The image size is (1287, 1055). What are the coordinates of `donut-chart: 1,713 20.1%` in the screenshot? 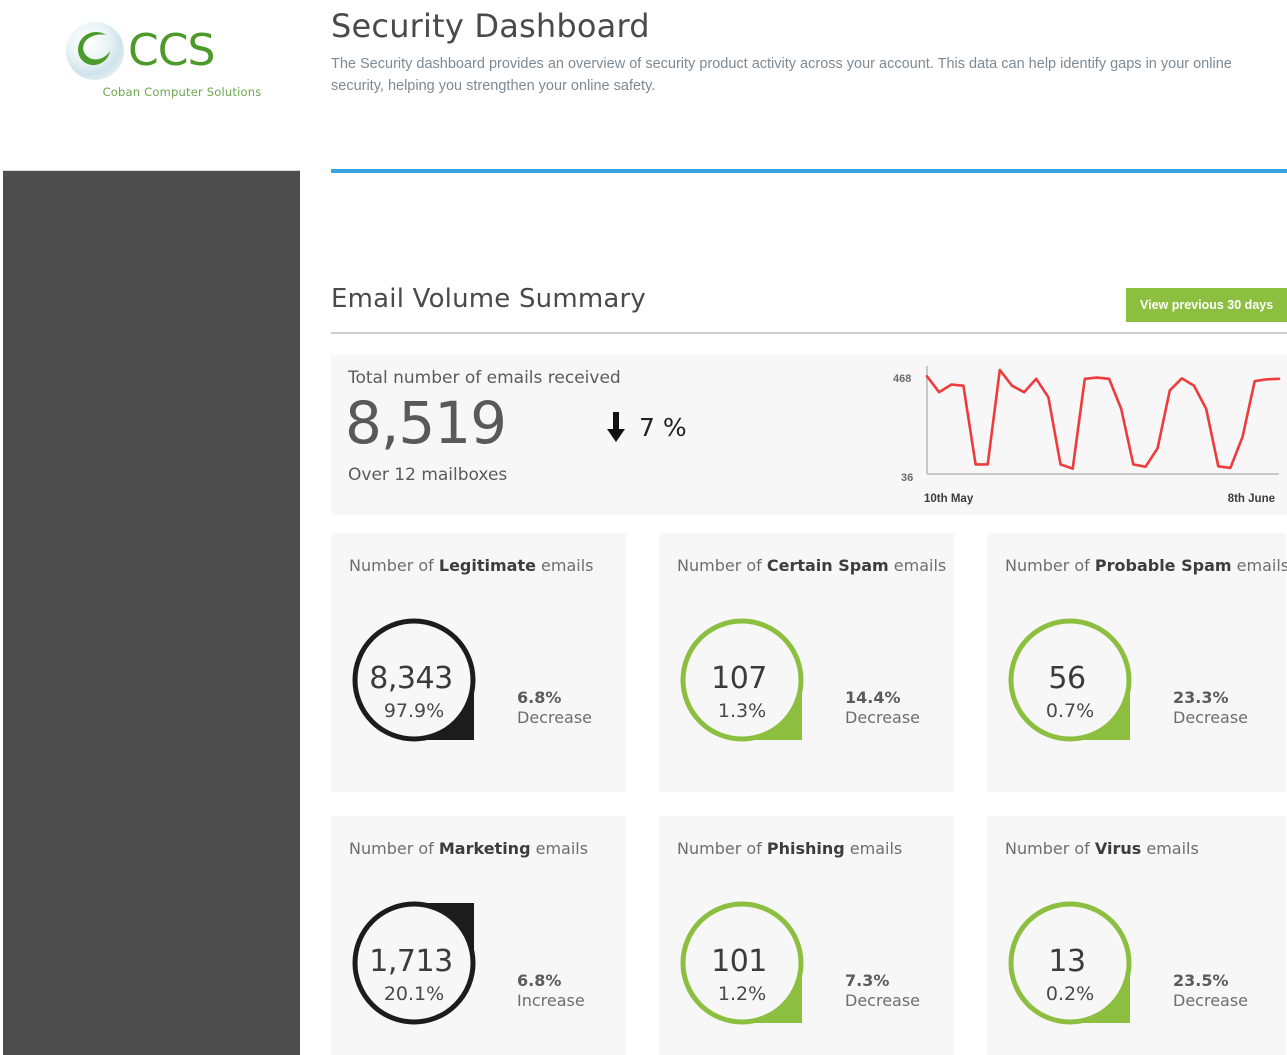 It's located at (418, 970).